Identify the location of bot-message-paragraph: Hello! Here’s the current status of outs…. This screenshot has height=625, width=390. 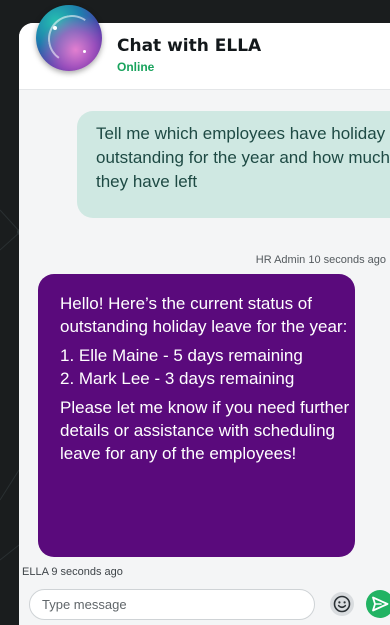
(204, 315).